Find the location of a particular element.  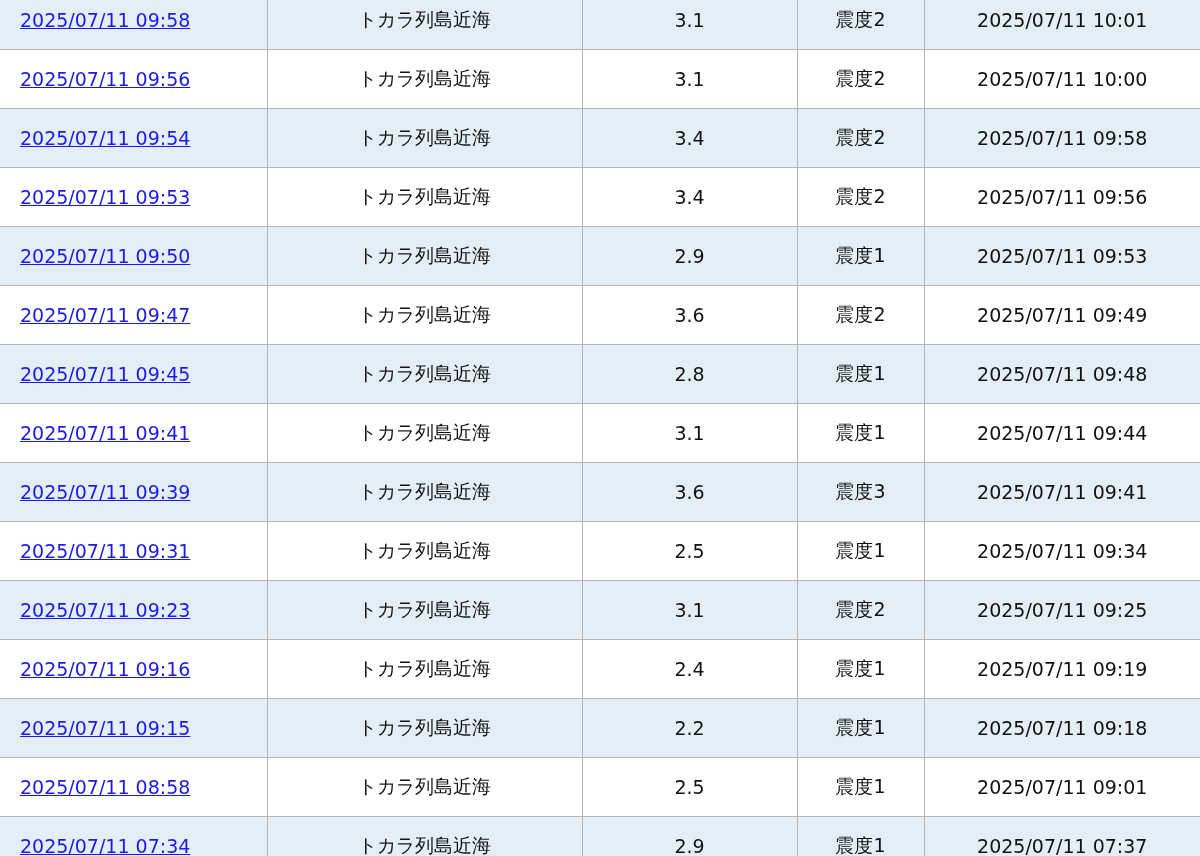

table-cell: 2025/07/11 09:41 is located at coordinates (1062, 492).